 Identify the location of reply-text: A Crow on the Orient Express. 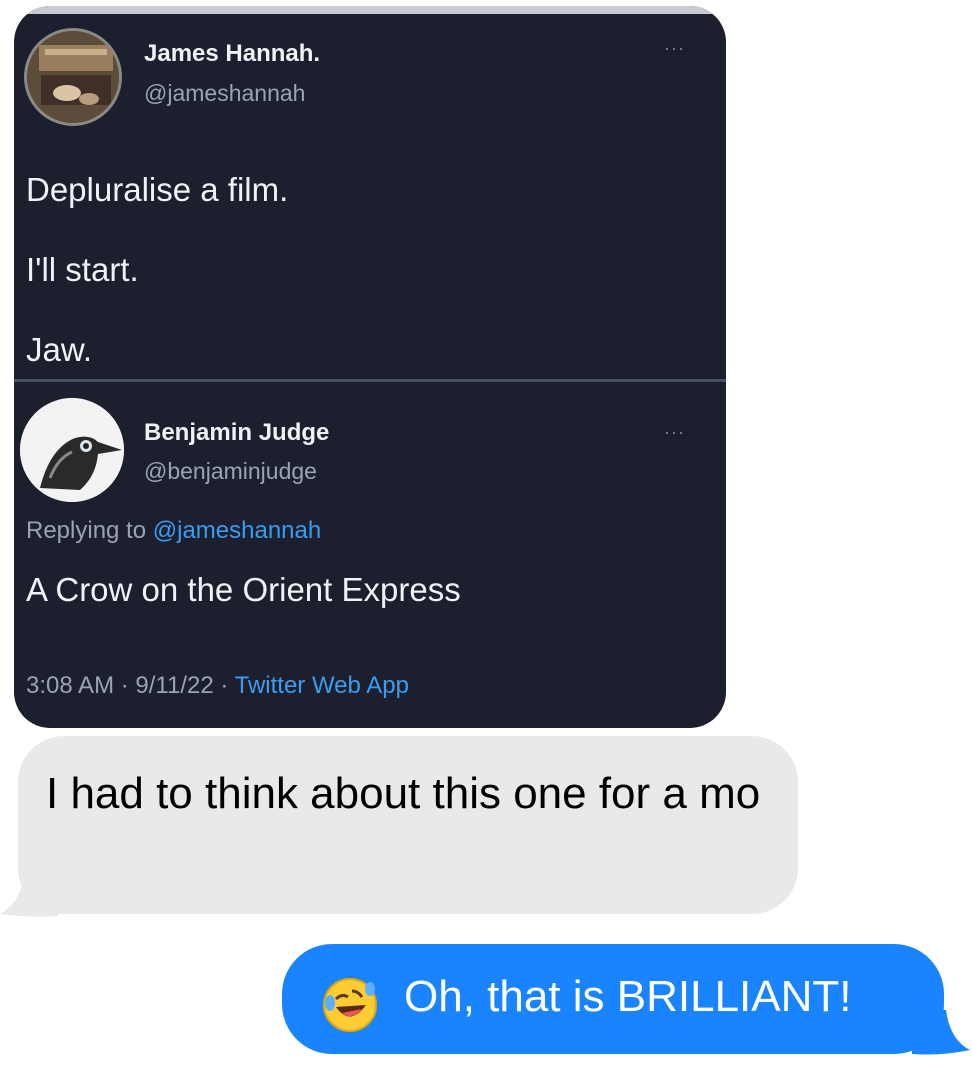
(243, 589).